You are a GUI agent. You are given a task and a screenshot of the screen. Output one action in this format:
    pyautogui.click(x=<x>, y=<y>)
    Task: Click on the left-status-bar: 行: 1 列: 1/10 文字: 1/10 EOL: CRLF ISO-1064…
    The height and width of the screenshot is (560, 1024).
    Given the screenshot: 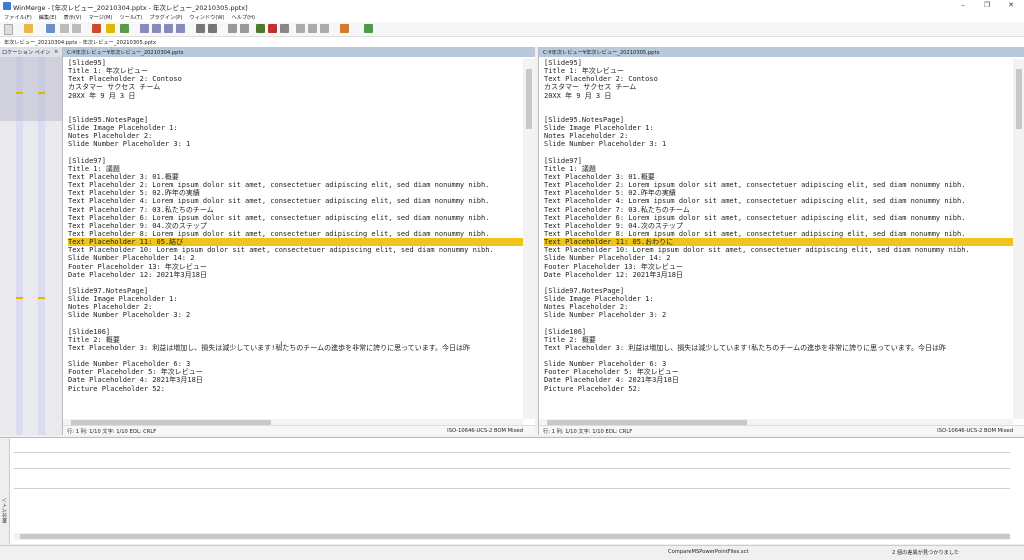 What is the action you would take?
    pyautogui.click(x=299, y=430)
    